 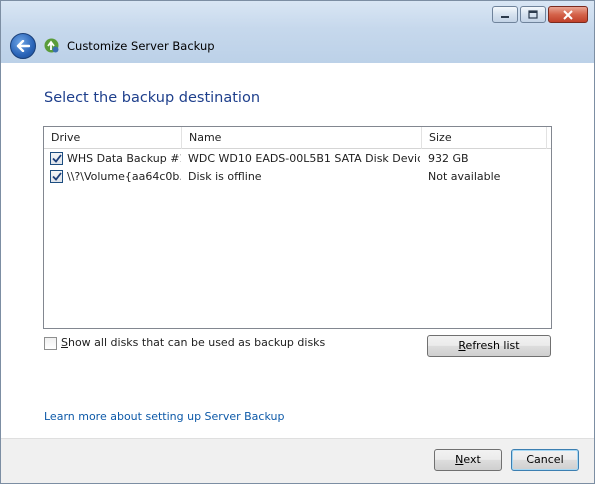 What do you see at coordinates (225, 176) in the screenshot?
I see `name-cell: Disk is offline` at bounding box center [225, 176].